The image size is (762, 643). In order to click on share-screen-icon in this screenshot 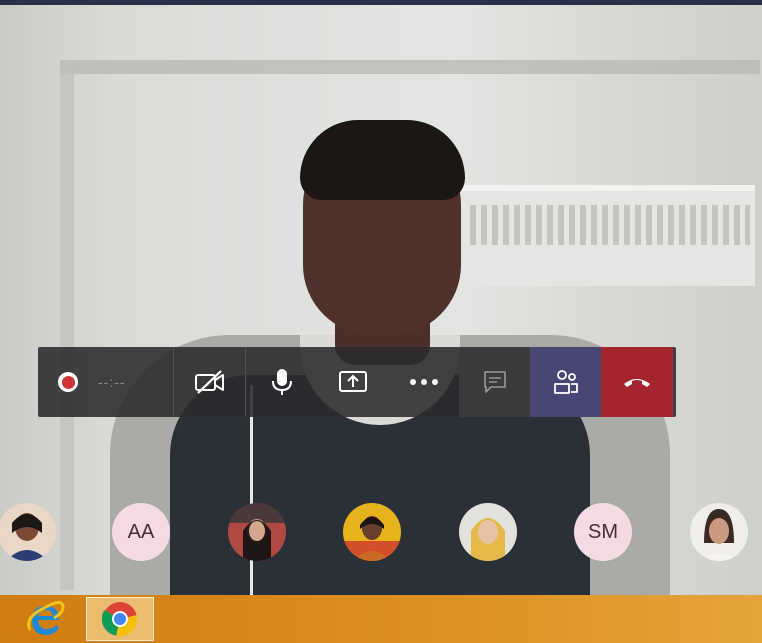, I will do `click(352, 381)`.